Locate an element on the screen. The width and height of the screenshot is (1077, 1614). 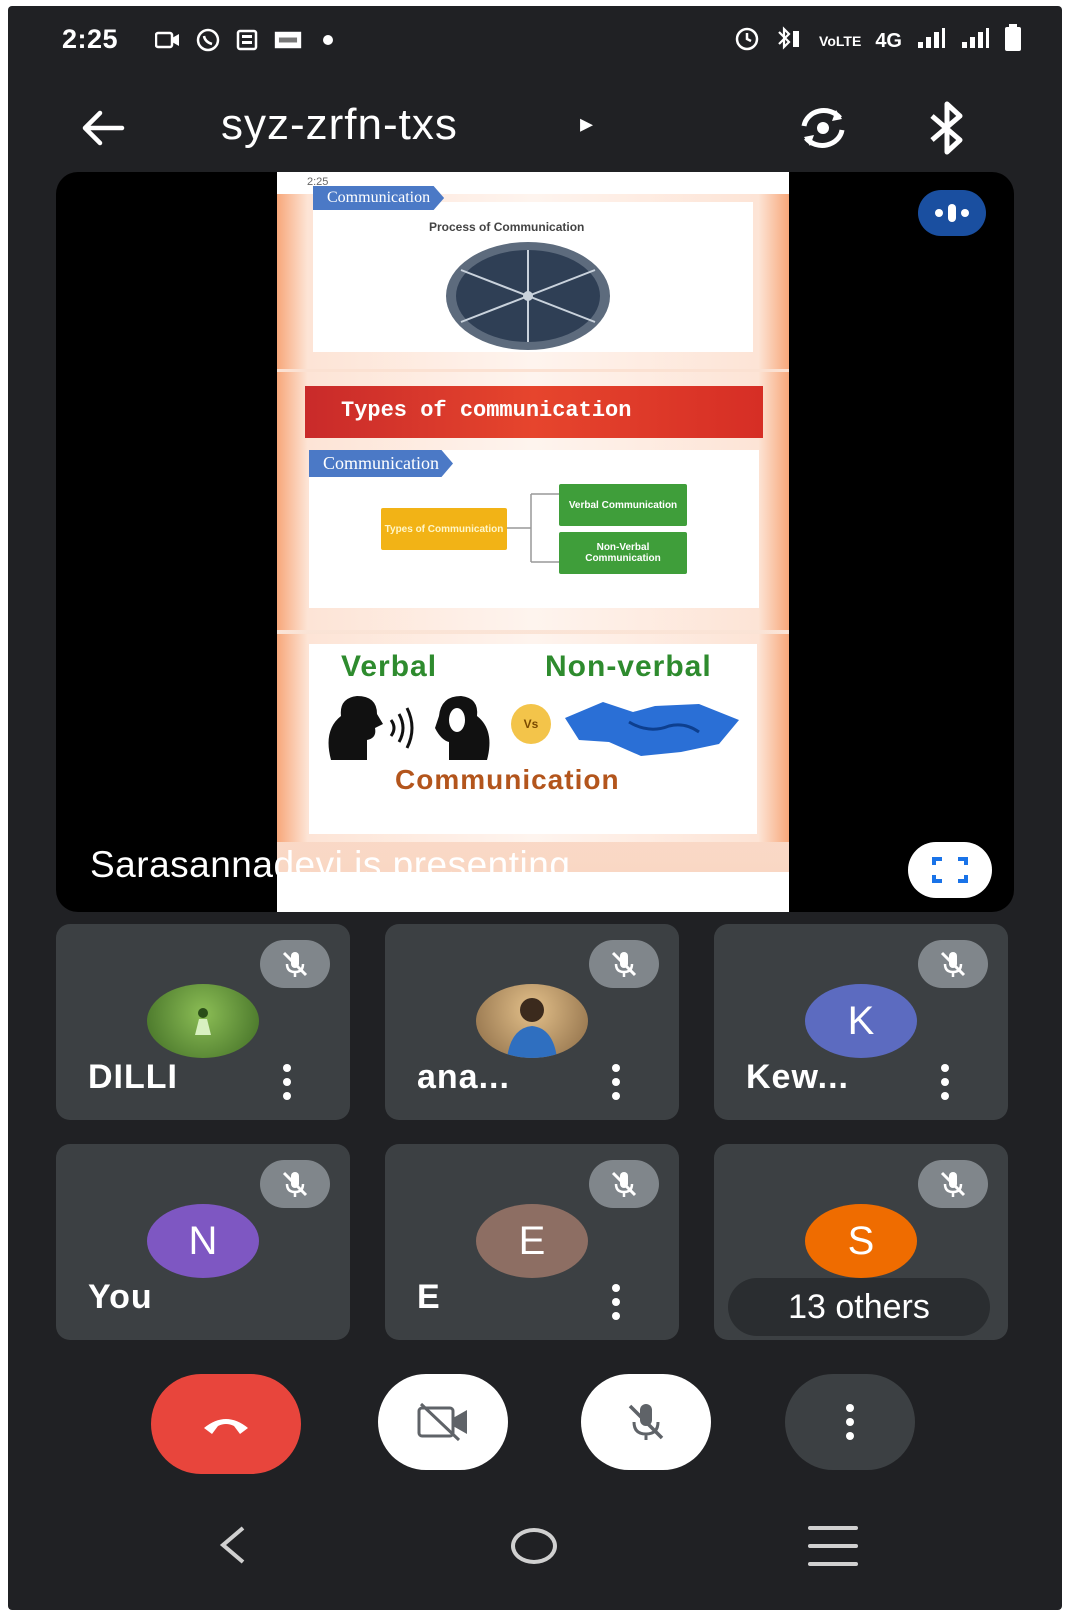
dot-icon is located at coordinates (328, 40).